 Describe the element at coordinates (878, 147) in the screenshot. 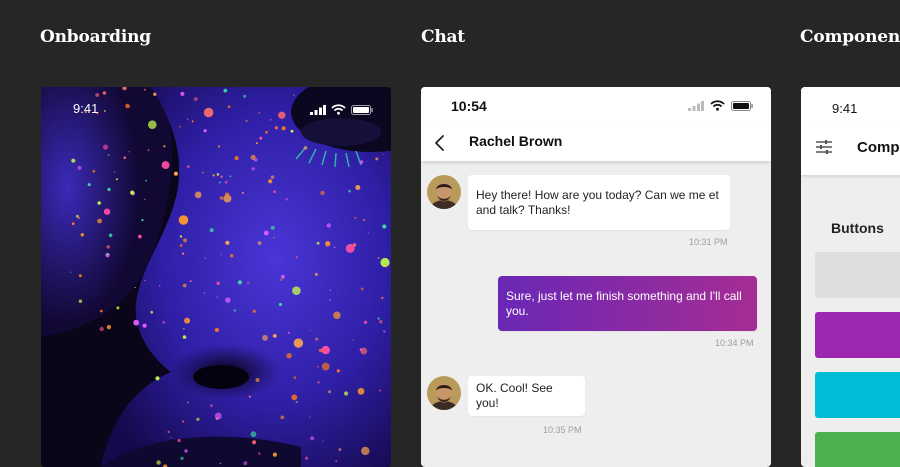

I see `components-title: Components` at that location.